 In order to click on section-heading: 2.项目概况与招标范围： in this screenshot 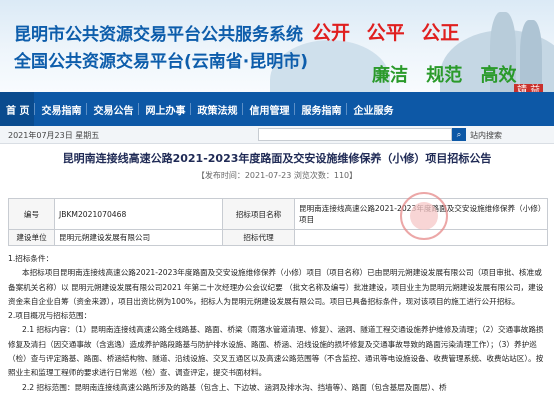, I will do `click(50, 316)`.